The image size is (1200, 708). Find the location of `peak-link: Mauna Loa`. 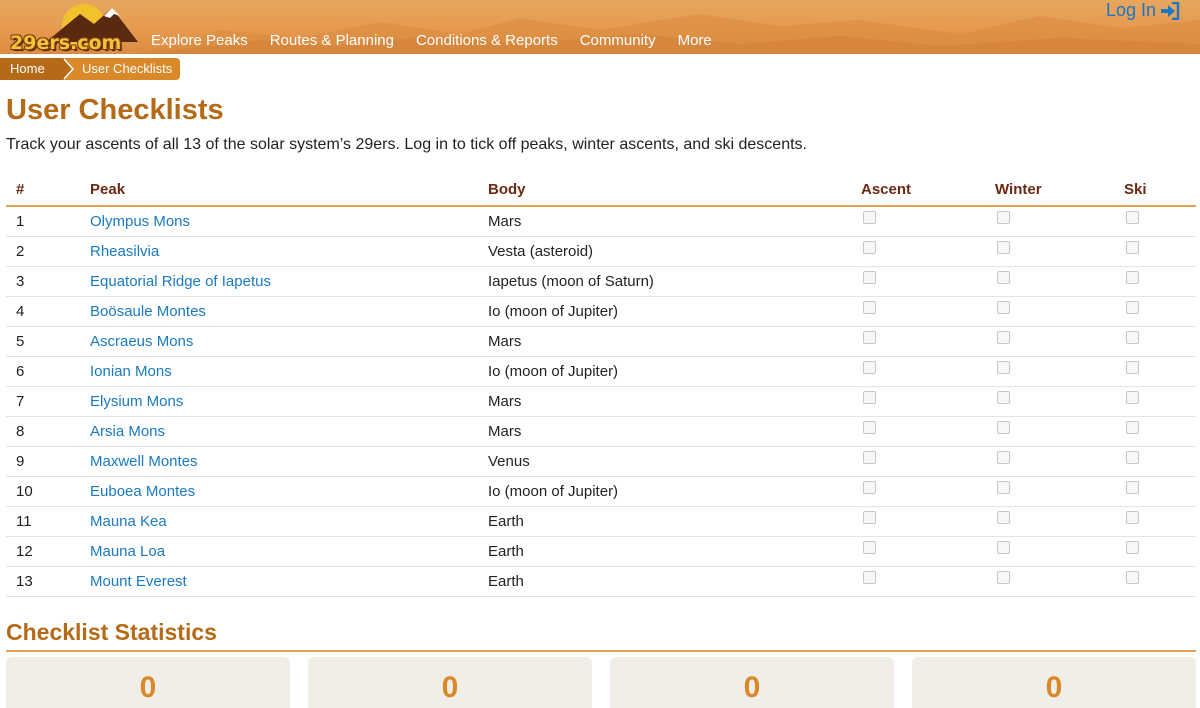

peak-link: Mauna Loa is located at coordinates (127, 551).